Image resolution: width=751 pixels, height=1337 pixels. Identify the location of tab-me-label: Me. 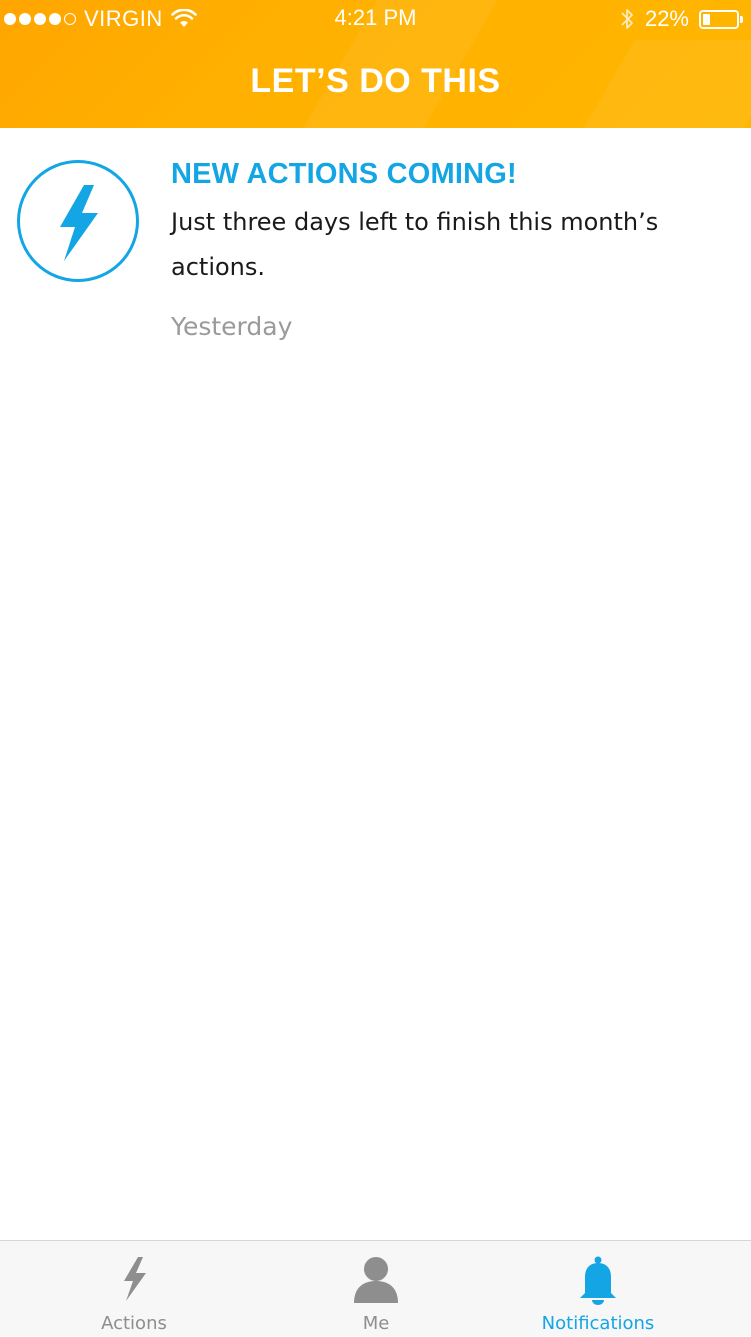
(376, 1323).